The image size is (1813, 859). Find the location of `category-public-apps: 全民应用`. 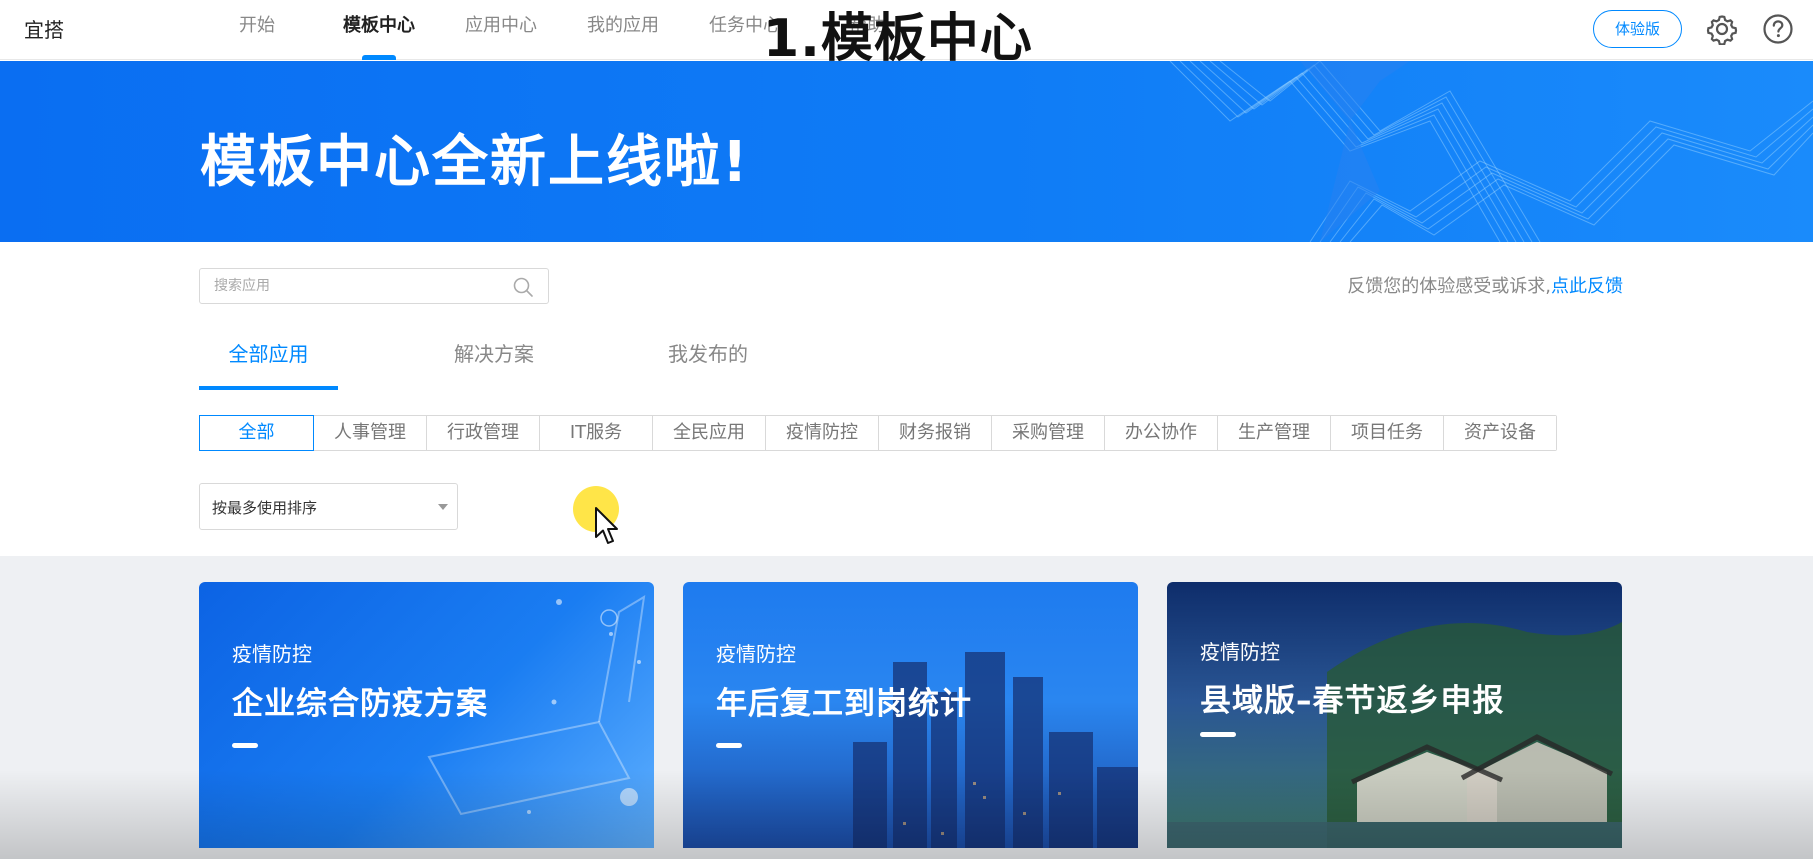

category-public-apps: 全民应用 is located at coordinates (709, 433).